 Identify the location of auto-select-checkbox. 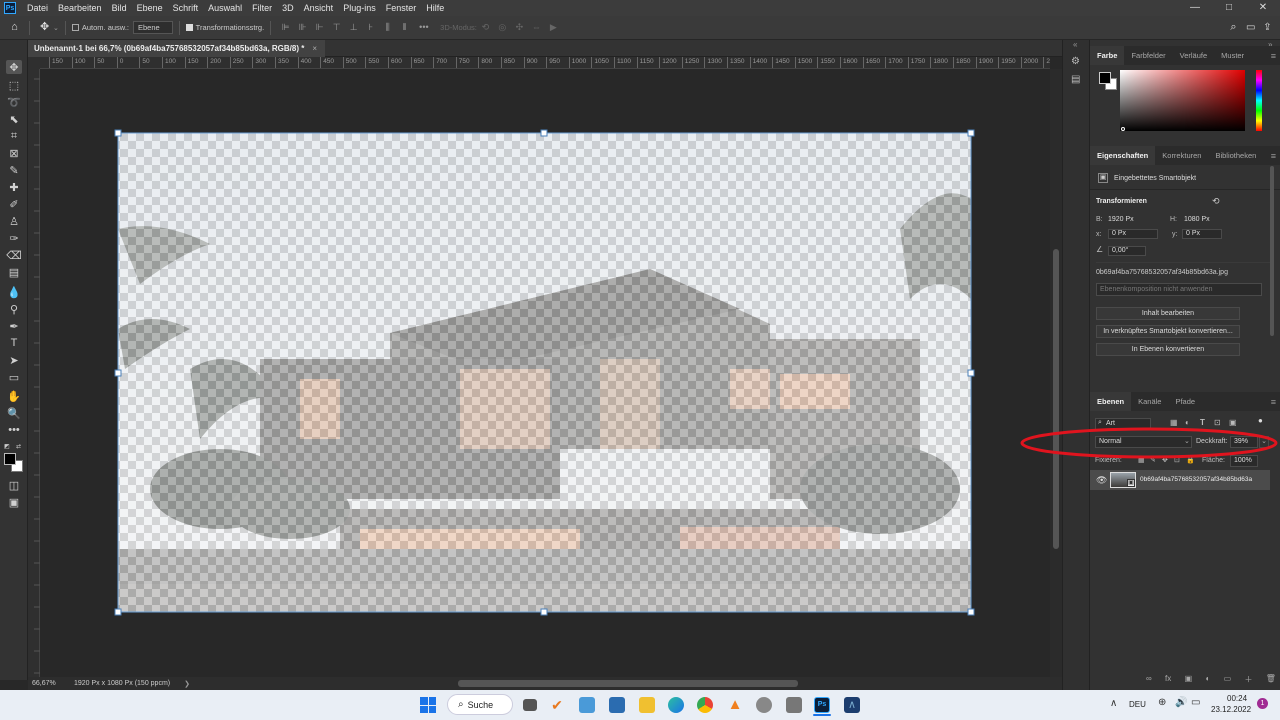
(75, 27).